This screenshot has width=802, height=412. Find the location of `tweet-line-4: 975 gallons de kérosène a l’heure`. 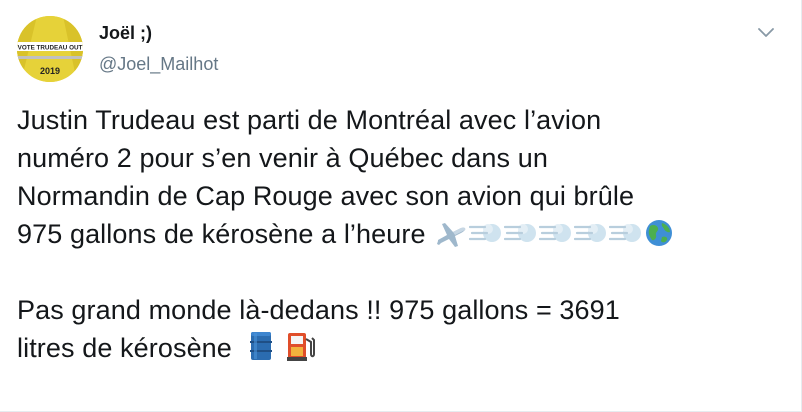

tweet-line-4: 975 gallons de kérosène a l’heure is located at coordinates (402, 234).